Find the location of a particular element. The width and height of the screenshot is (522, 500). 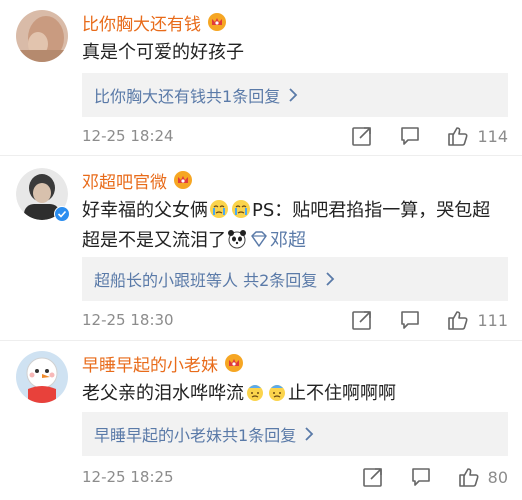

like-count: 111 is located at coordinates (492, 320).